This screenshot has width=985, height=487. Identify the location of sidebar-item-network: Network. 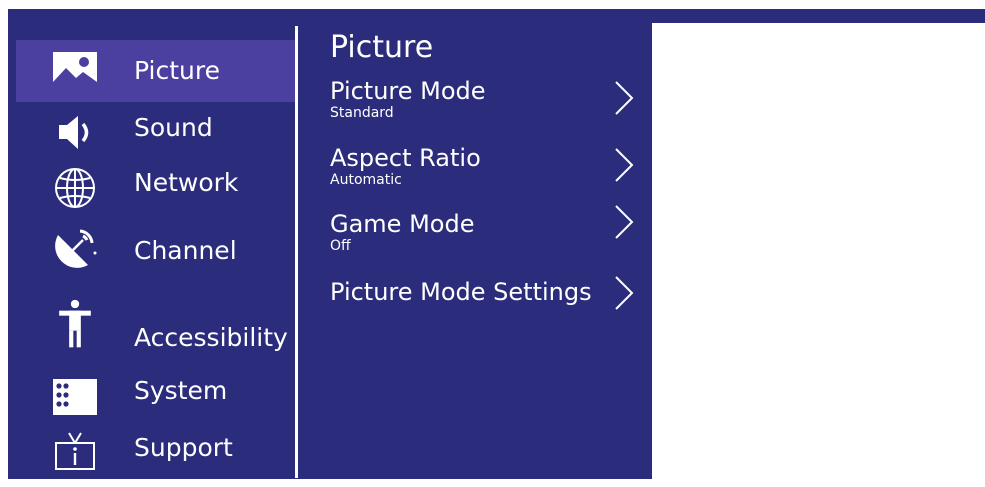
(156, 188).